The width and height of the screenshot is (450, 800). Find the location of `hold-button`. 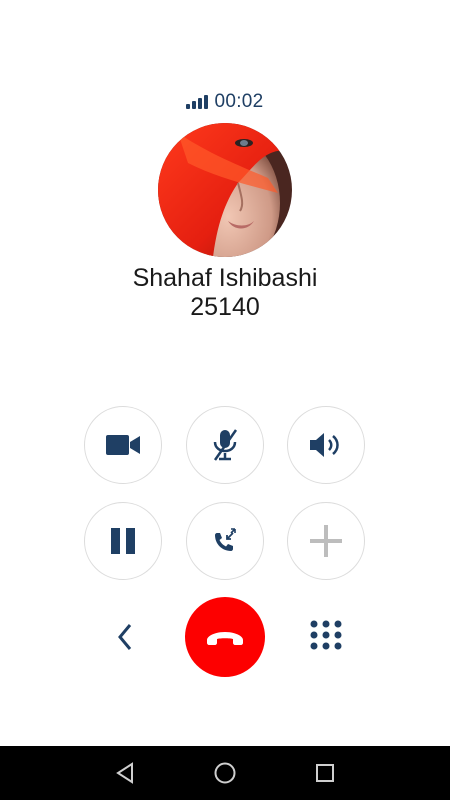

hold-button is located at coordinates (123, 541).